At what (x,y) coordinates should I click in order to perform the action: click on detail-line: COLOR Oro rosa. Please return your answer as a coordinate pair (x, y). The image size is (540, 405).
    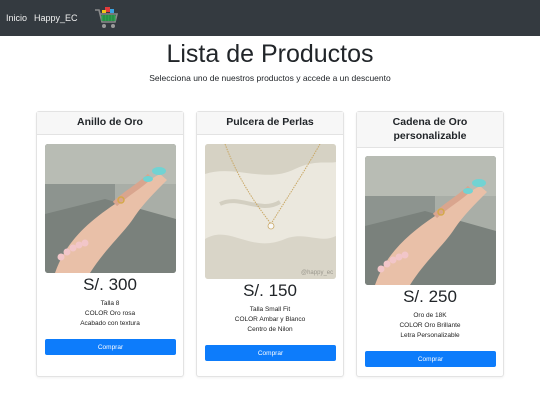
    Looking at the image, I should click on (110, 313).